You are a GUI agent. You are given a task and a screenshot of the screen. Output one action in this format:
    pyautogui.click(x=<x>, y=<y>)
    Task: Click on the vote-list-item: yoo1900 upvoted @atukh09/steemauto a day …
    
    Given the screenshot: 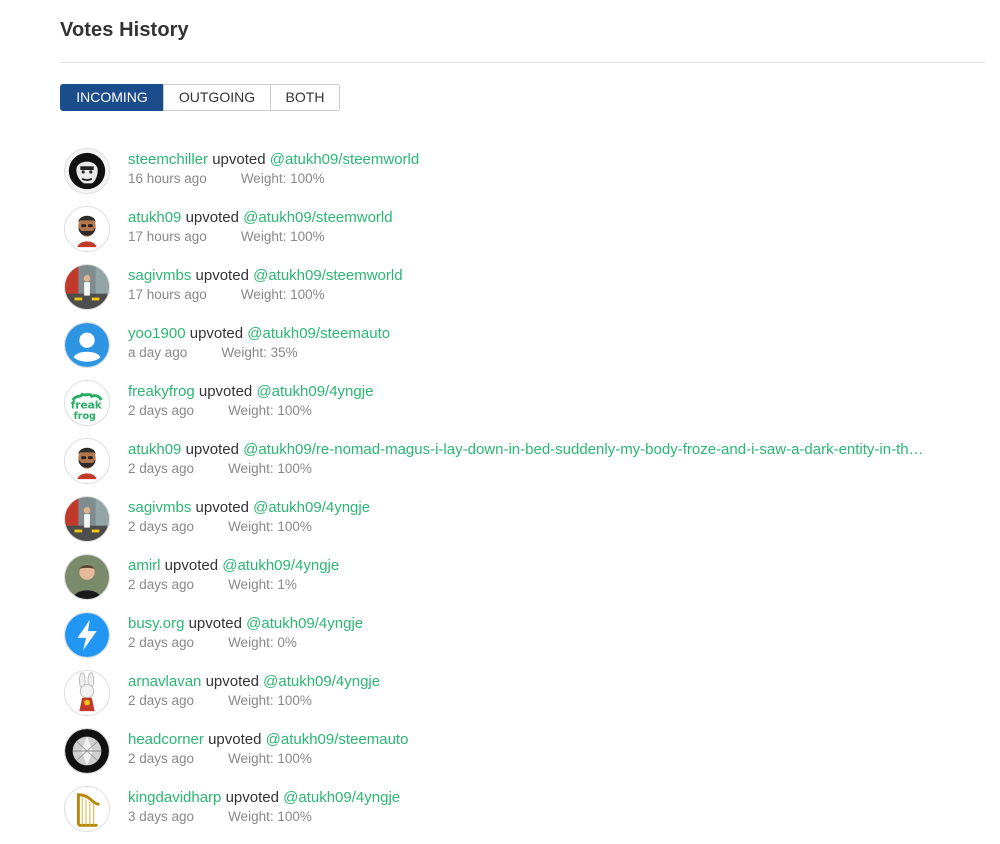 What is the action you would take?
    pyautogui.click(x=526, y=351)
    